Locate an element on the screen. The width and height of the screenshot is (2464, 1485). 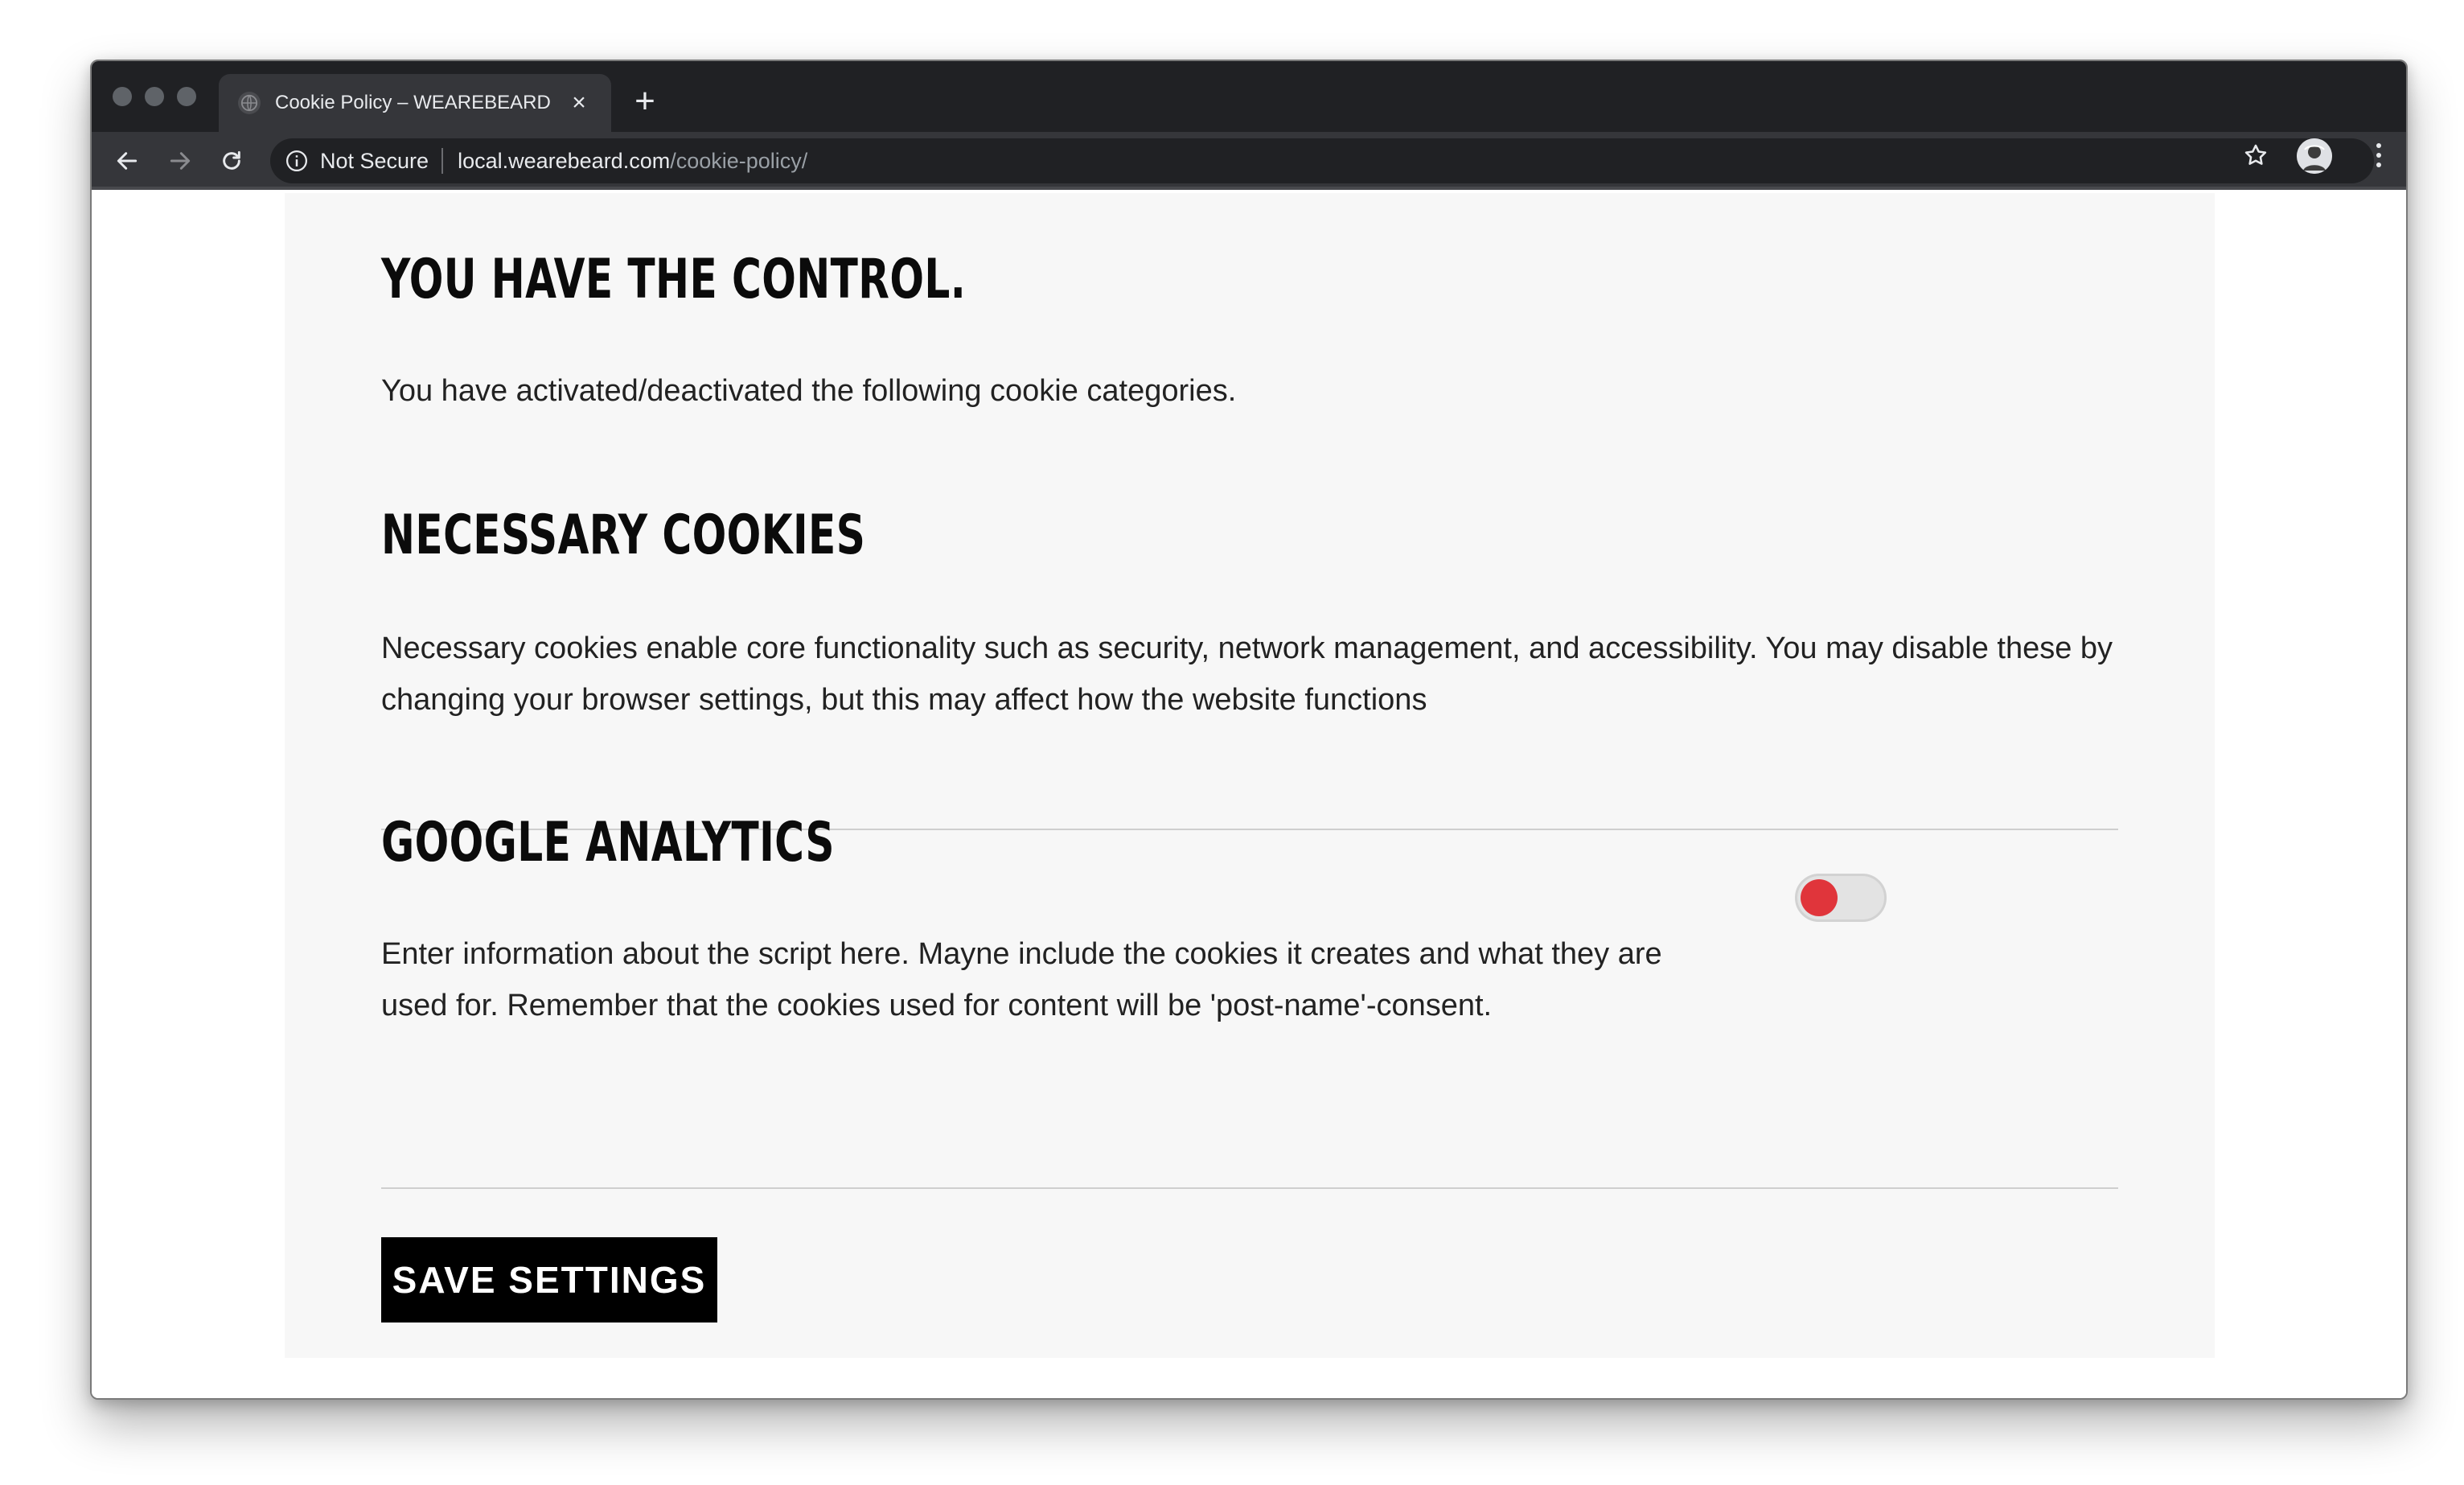
toggle-knob is located at coordinates (1819, 897).